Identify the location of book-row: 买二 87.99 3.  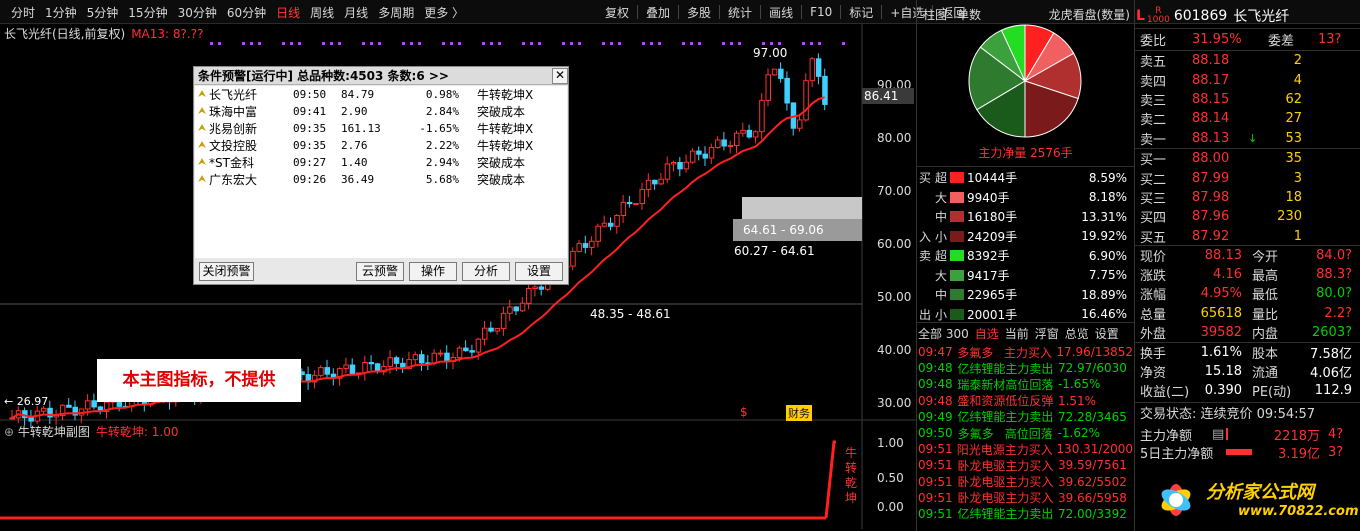
(1250, 178).